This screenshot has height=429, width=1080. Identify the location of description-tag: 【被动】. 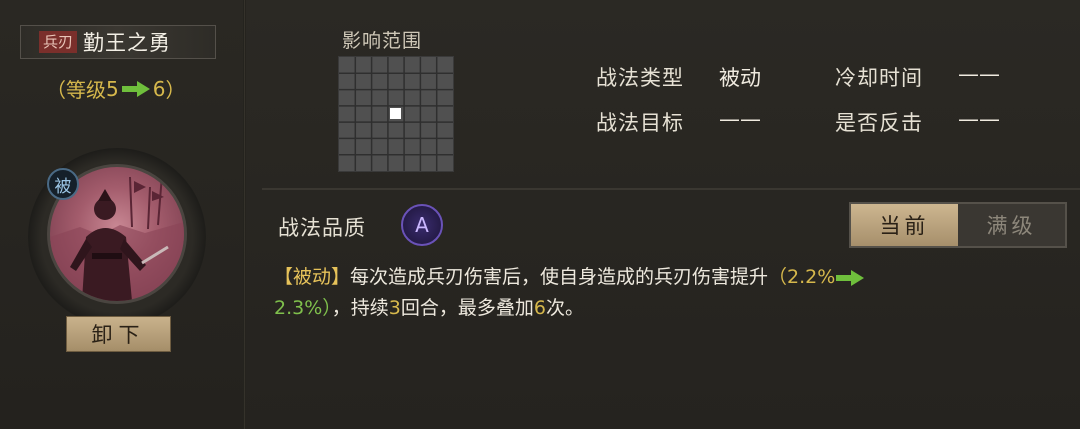
(312, 277).